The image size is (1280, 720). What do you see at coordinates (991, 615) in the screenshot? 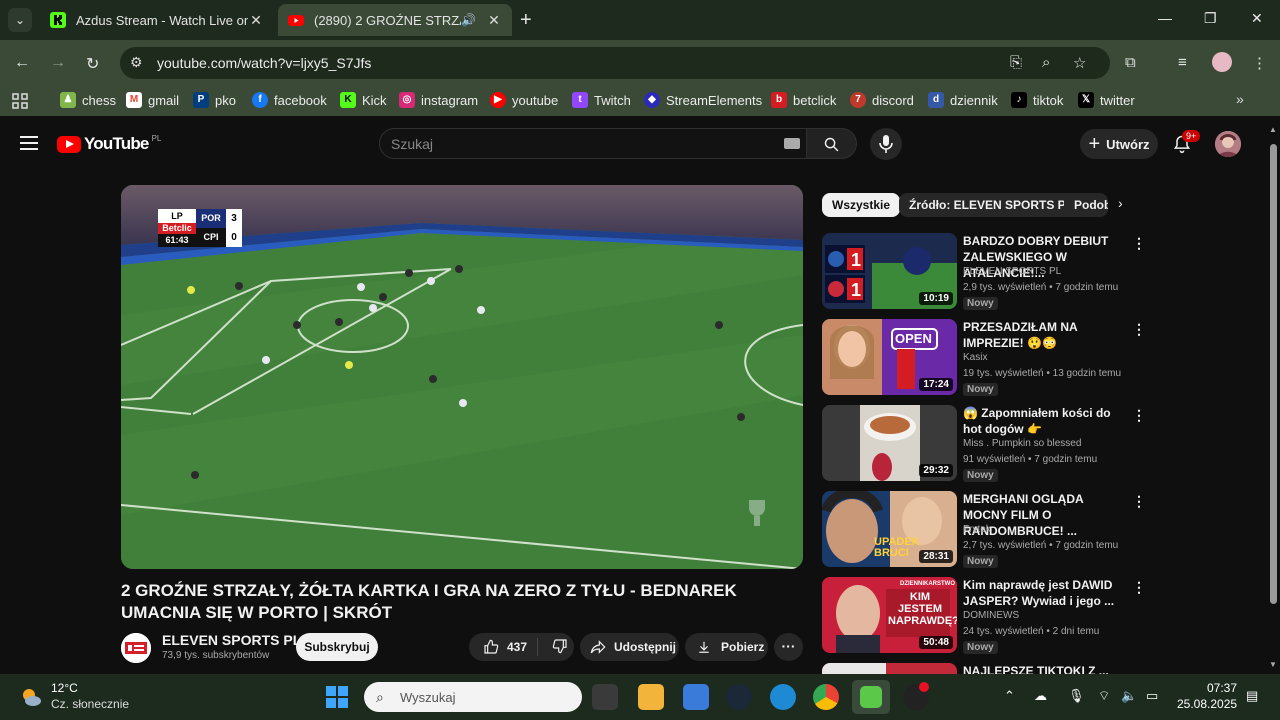
I see `channel-name: DOMINEWS` at bounding box center [991, 615].